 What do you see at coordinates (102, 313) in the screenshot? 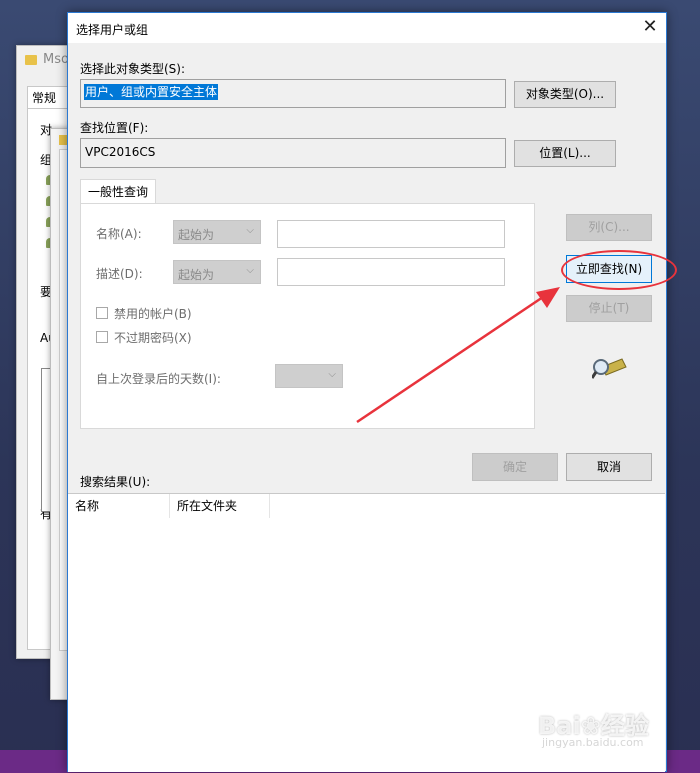
I see `disabled-accounts-checkbox` at bounding box center [102, 313].